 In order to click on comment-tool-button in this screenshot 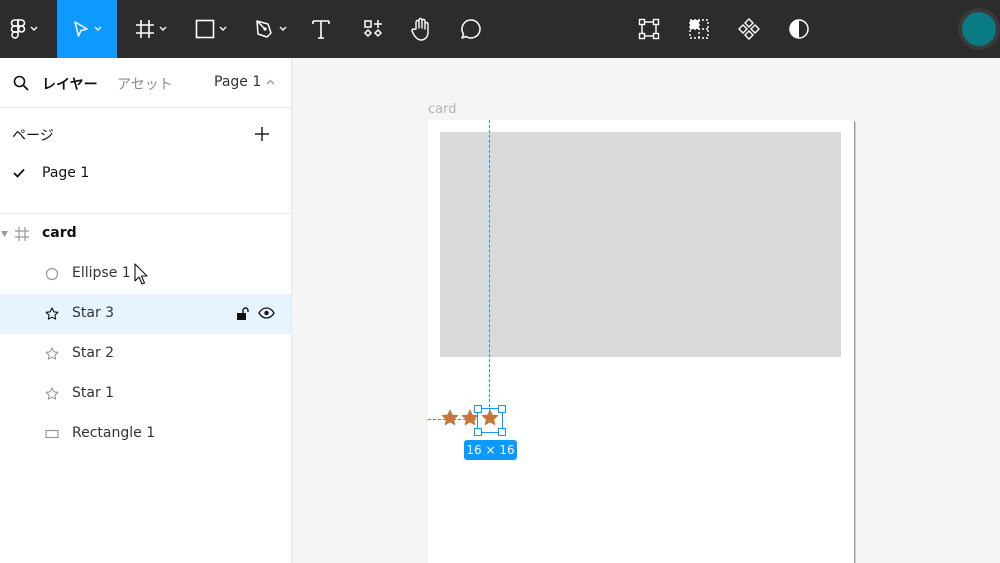, I will do `click(471, 29)`.